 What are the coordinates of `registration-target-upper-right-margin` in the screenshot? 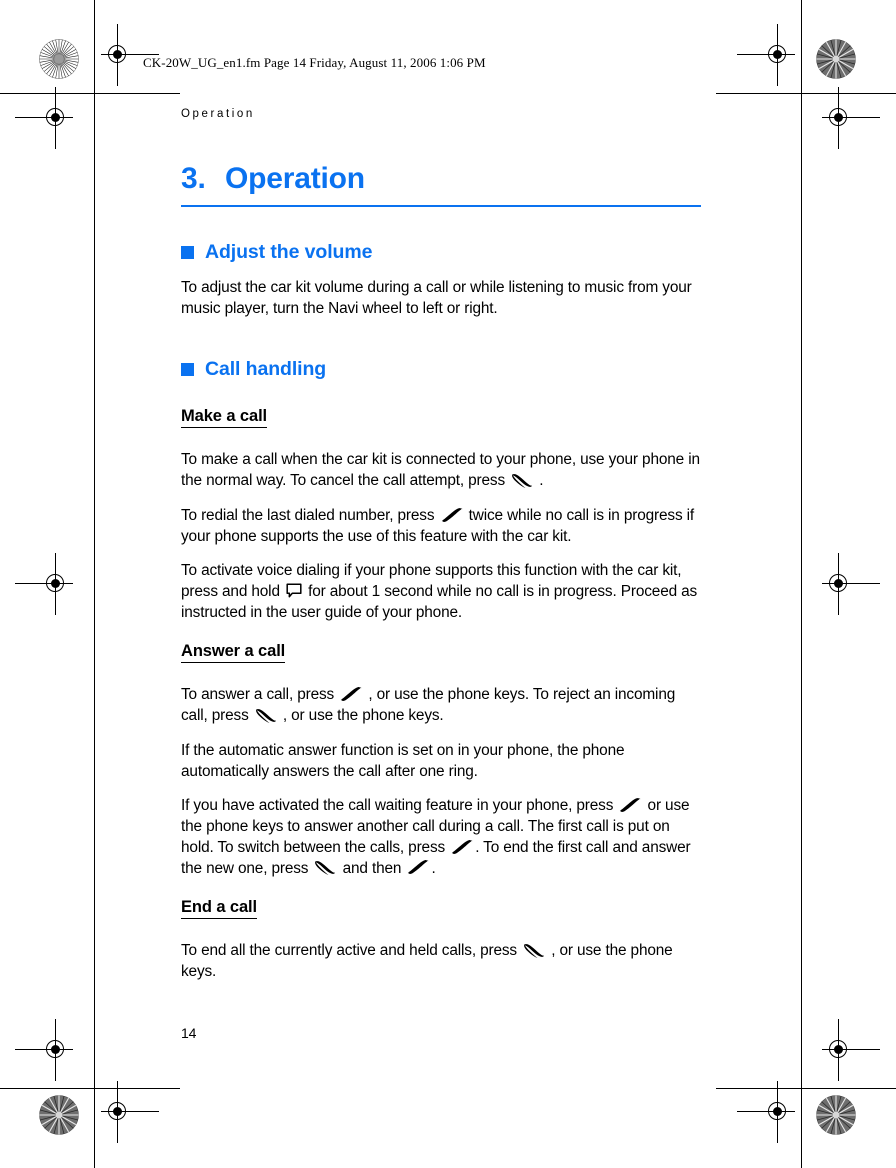 It's located at (851, 118).